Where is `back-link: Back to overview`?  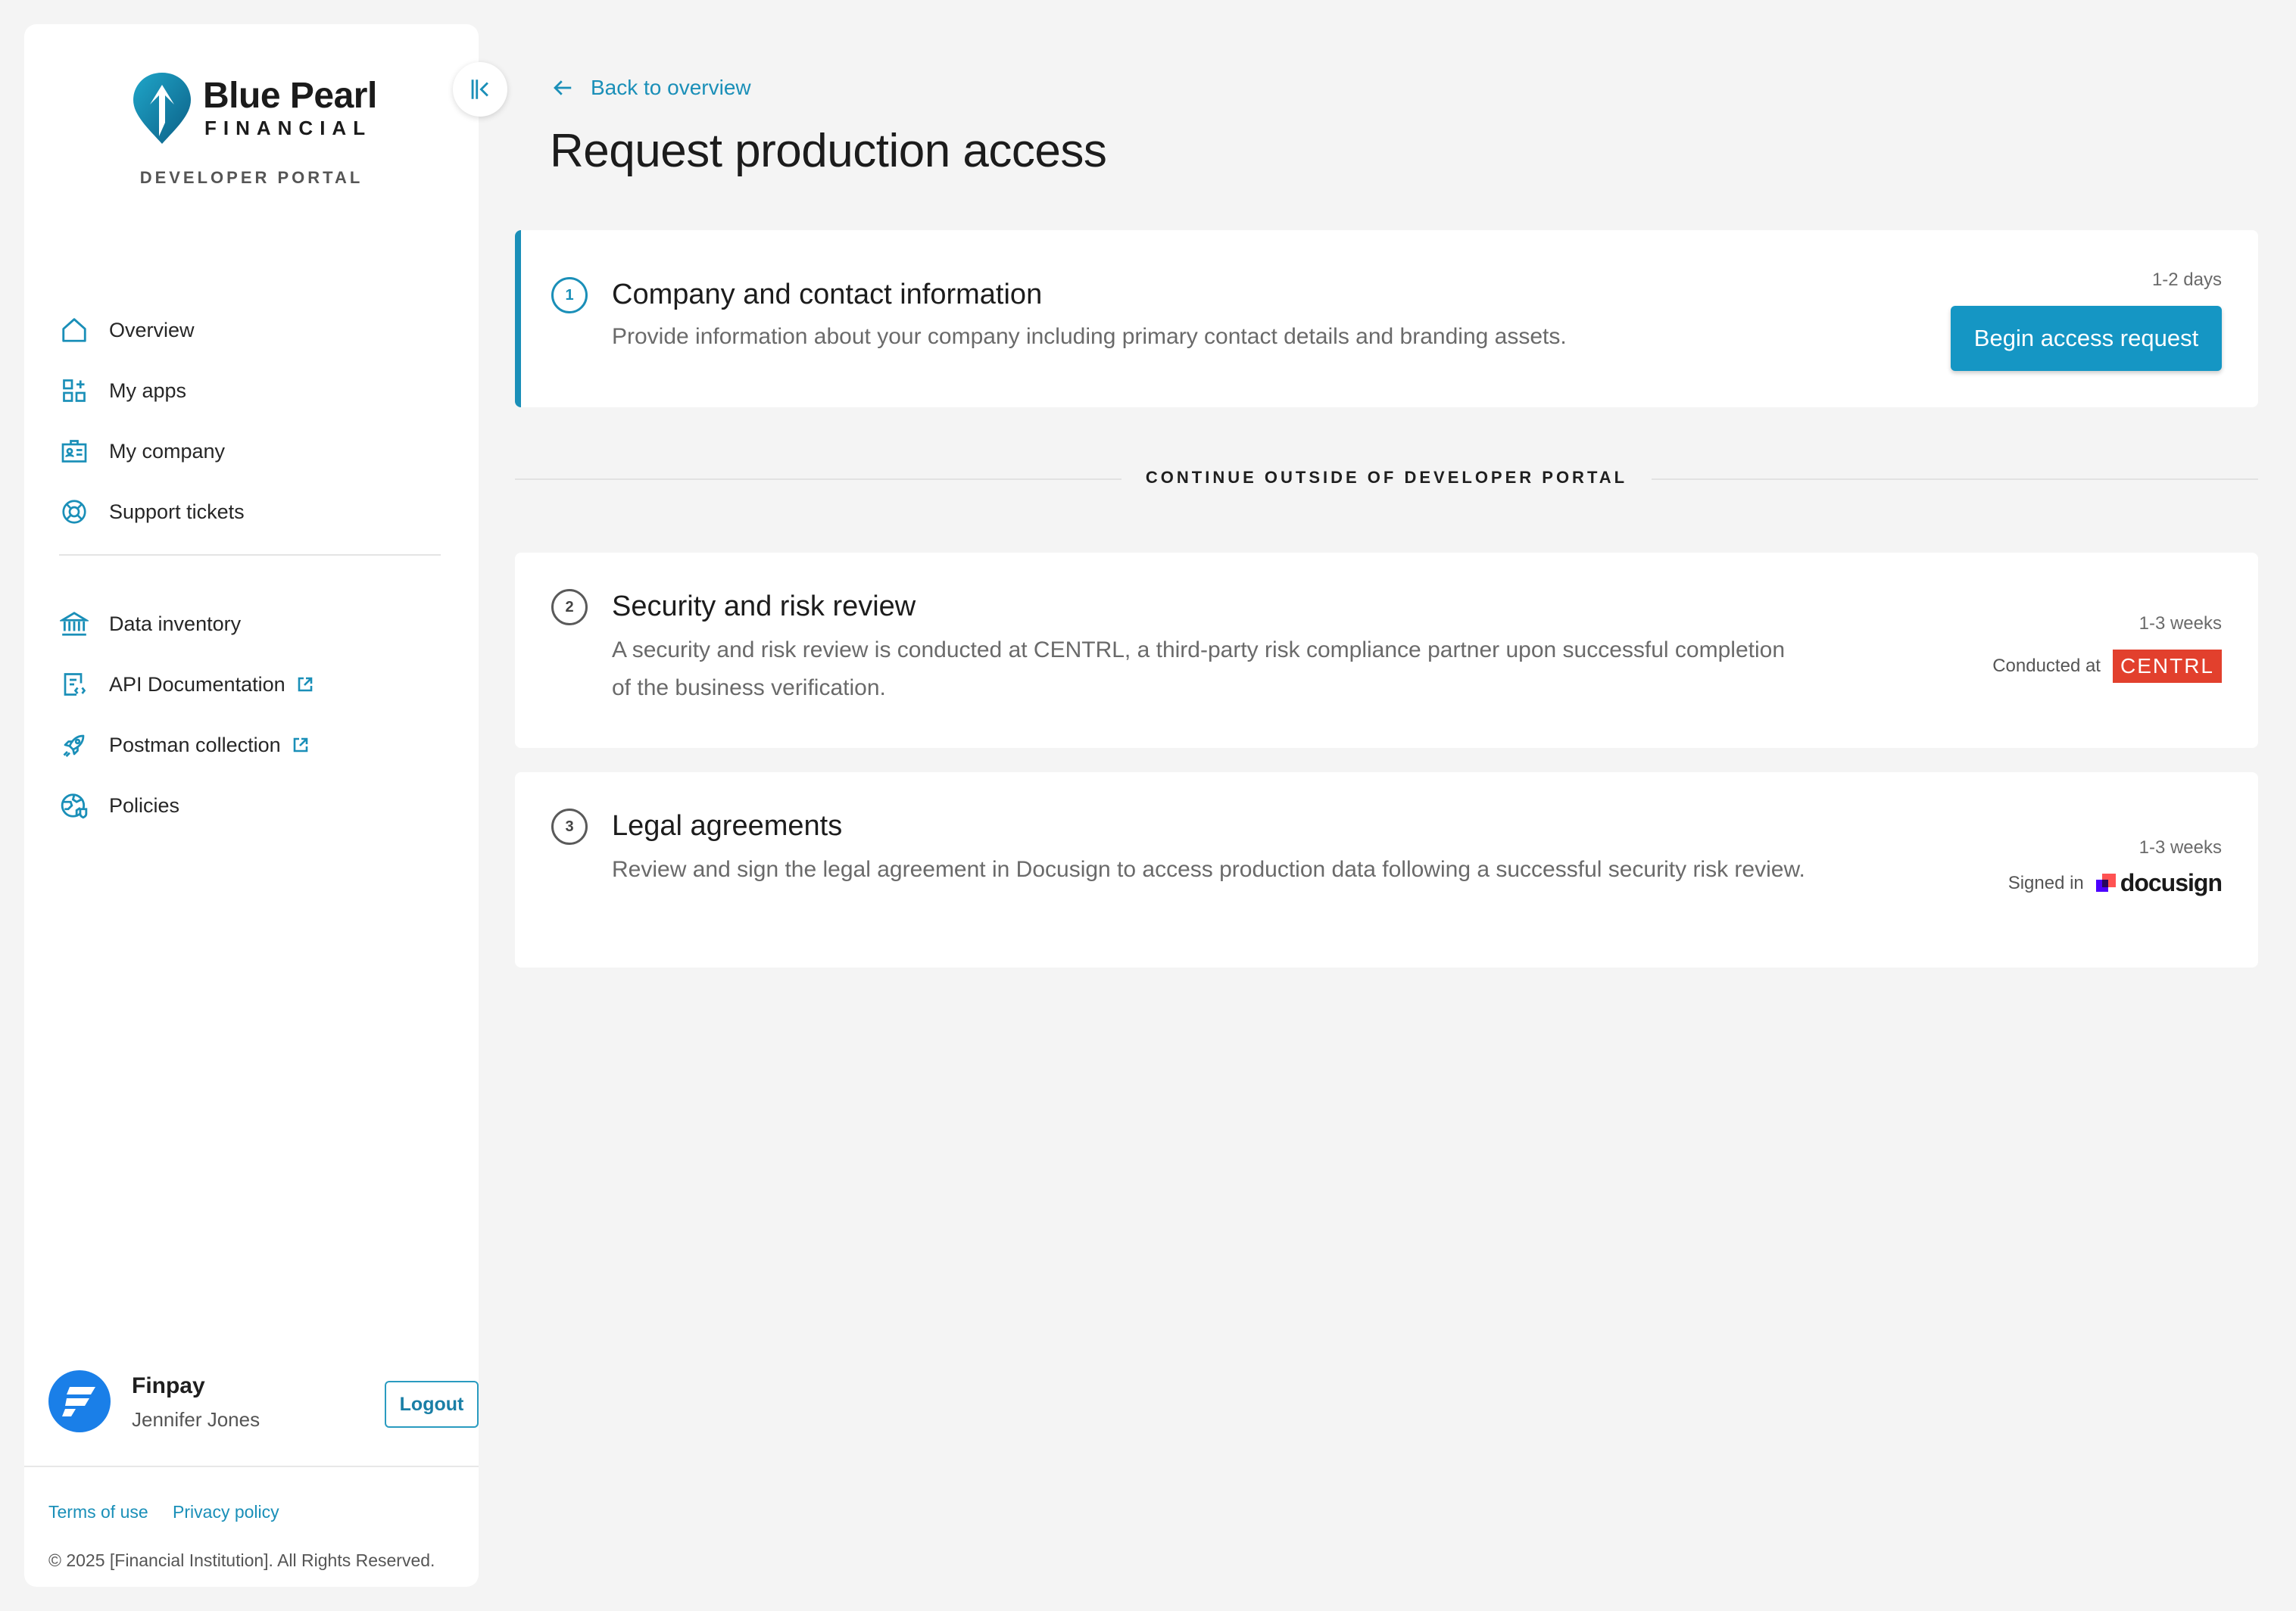 back-link: Back to overview is located at coordinates (650, 88).